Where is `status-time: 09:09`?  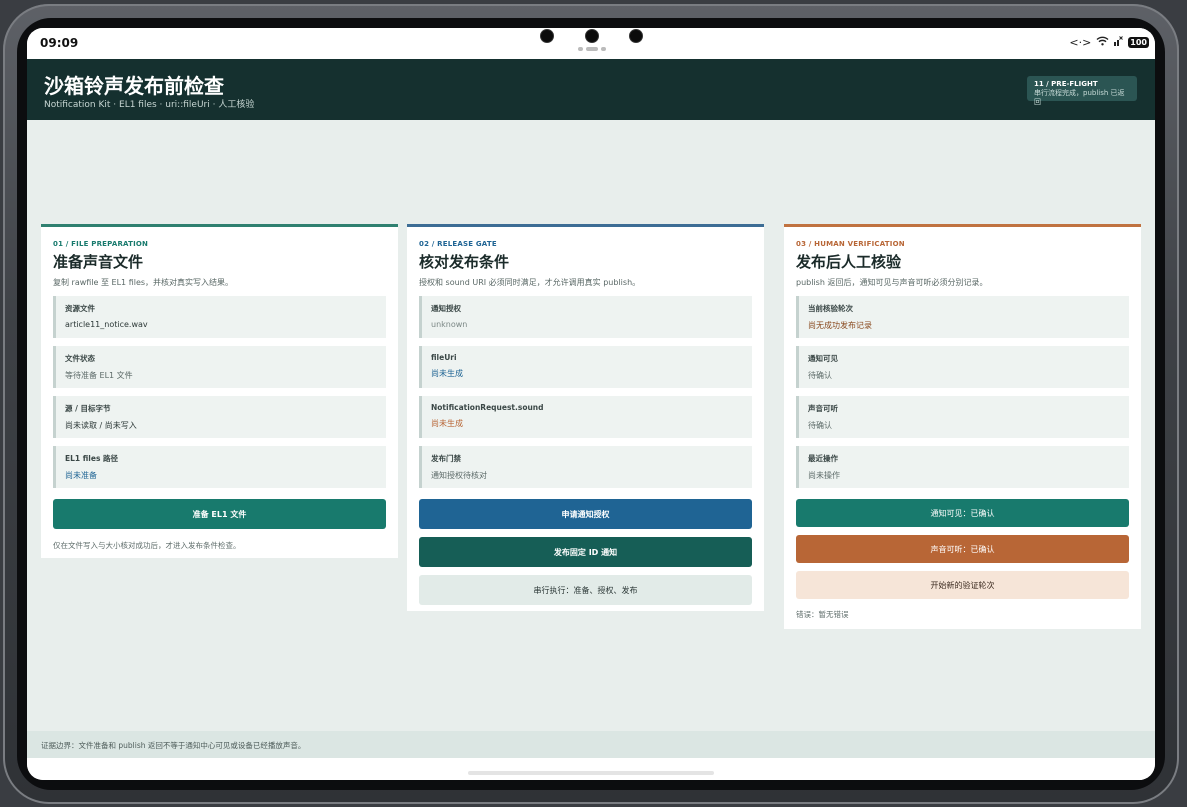 status-time: 09:09 is located at coordinates (59, 43).